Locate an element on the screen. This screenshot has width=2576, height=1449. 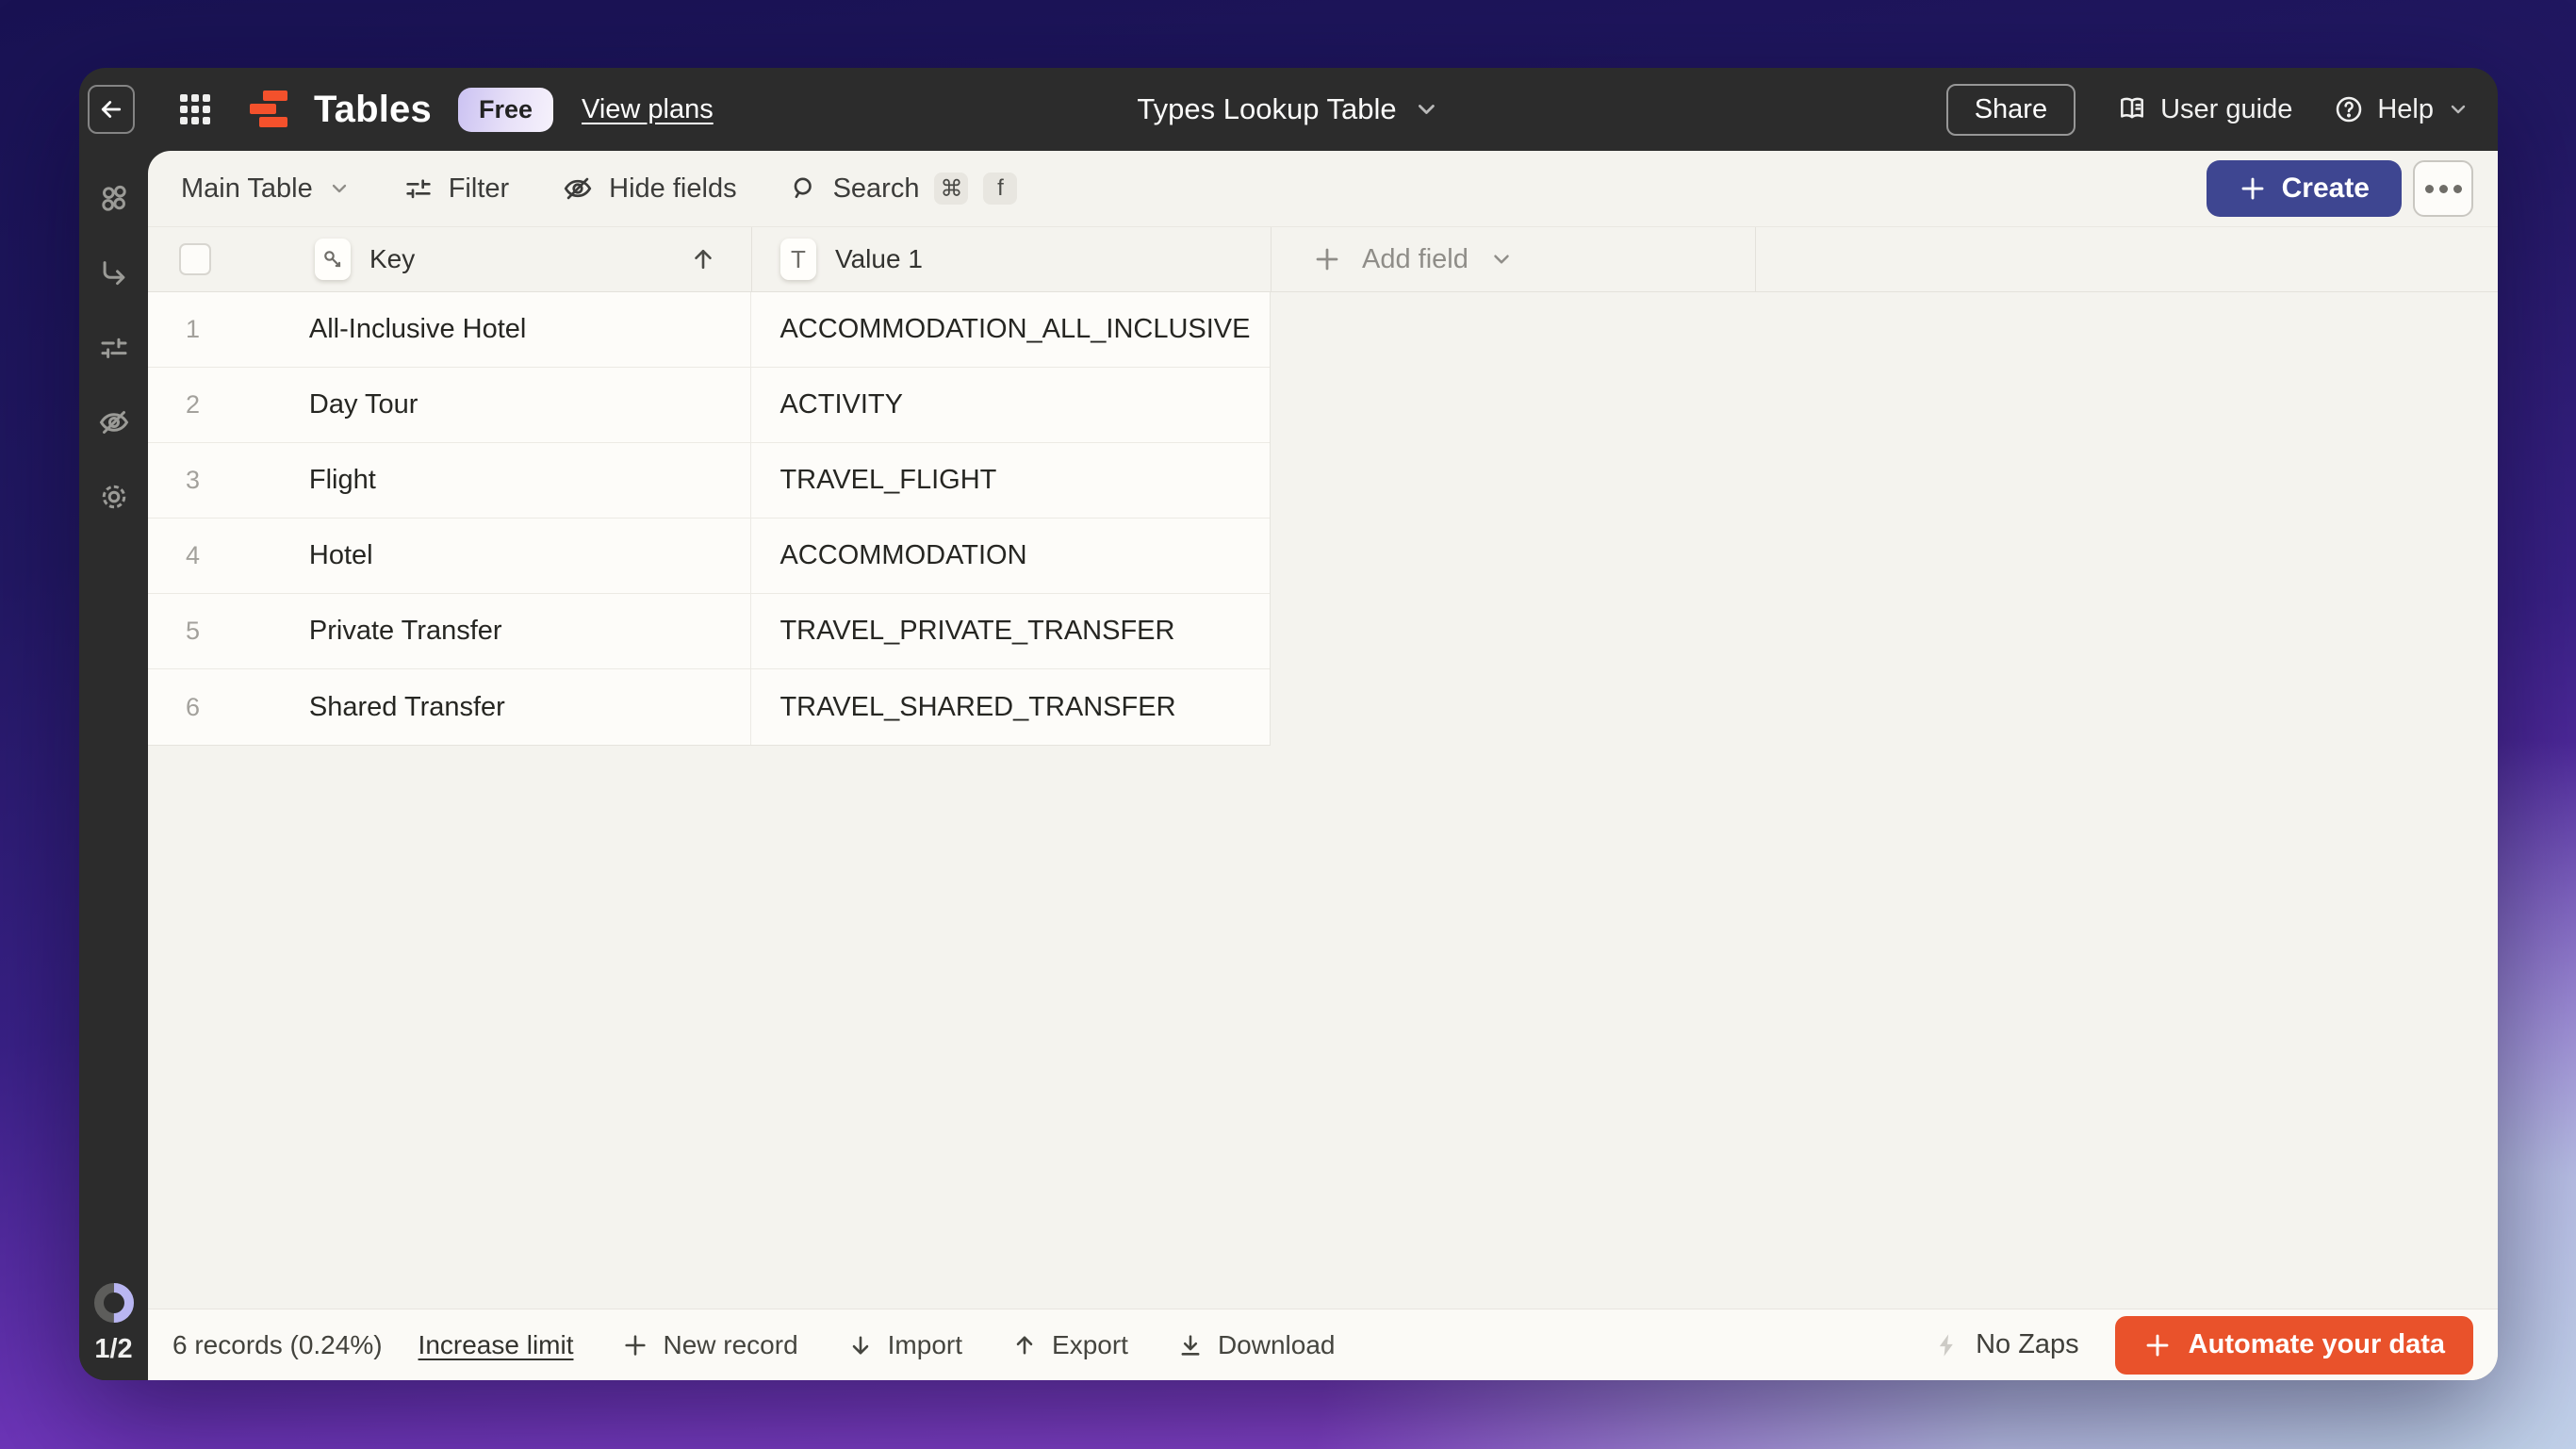
table-selector-label: Main Table is located at coordinates (247, 188).